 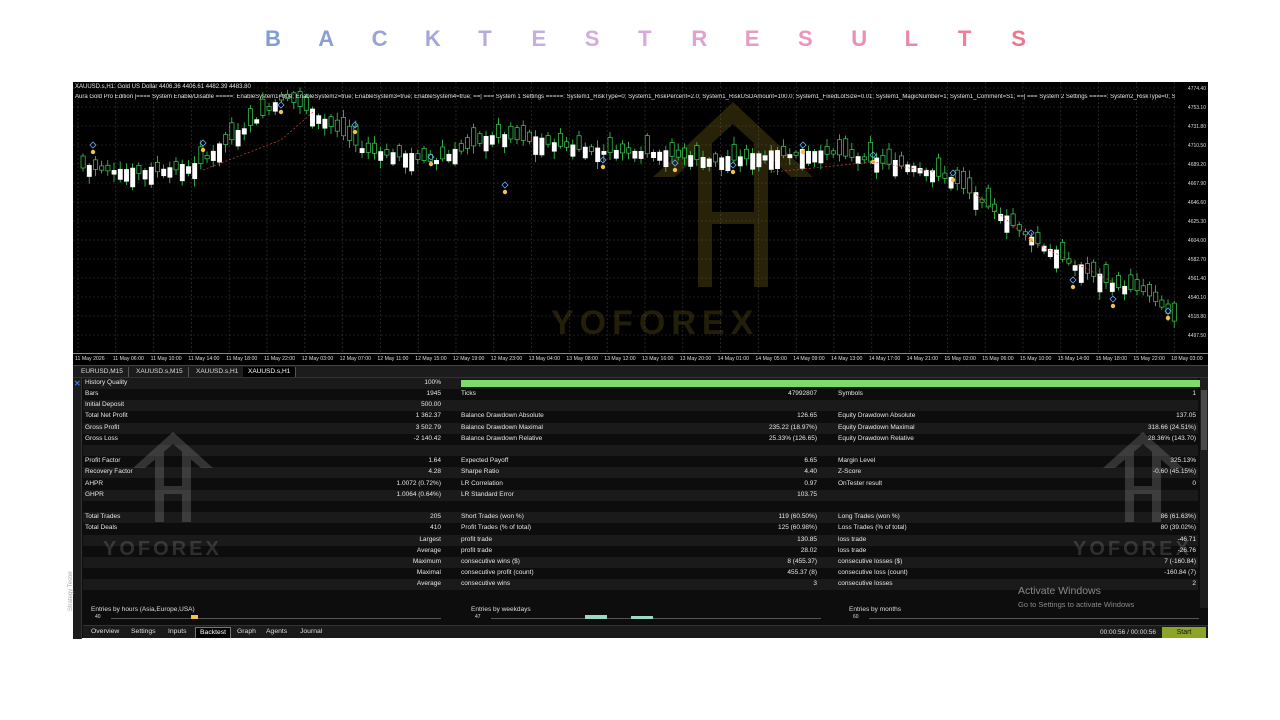 What do you see at coordinates (682, 222) in the screenshot?
I see `yoforex-watermark-logo: YOFOREX` at bounding box center [682, 222].